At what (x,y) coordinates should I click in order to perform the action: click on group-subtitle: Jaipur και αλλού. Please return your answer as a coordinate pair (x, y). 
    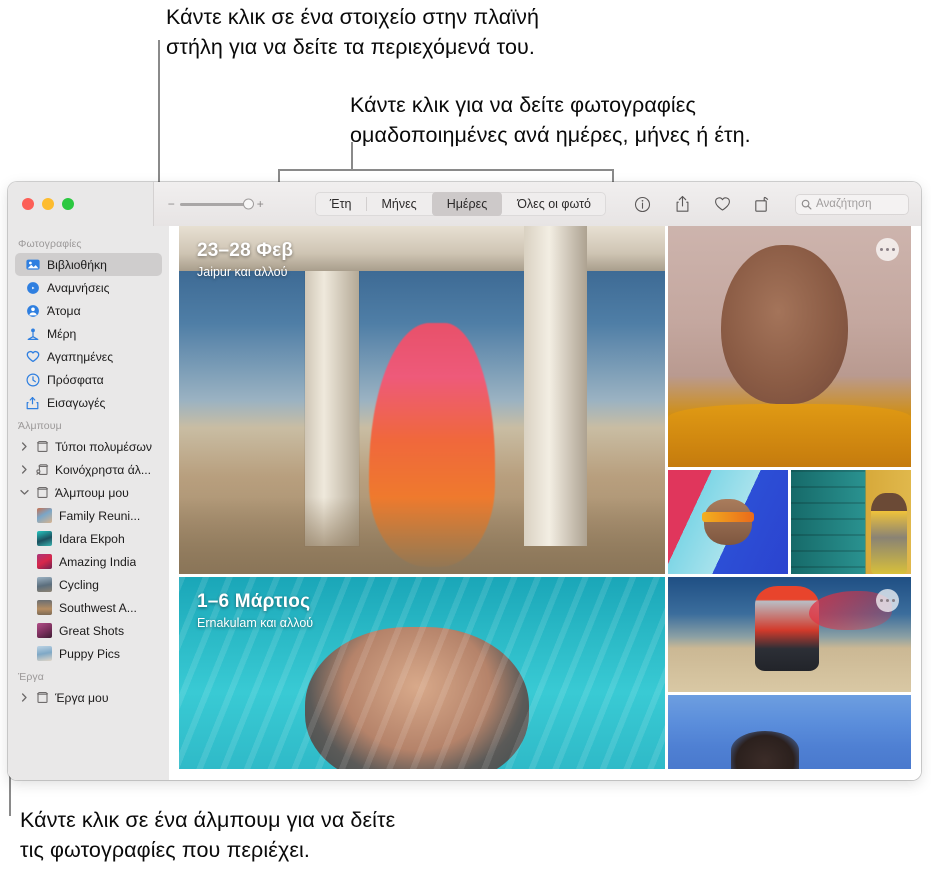
    Looking at the image, I should click on (242, 272).